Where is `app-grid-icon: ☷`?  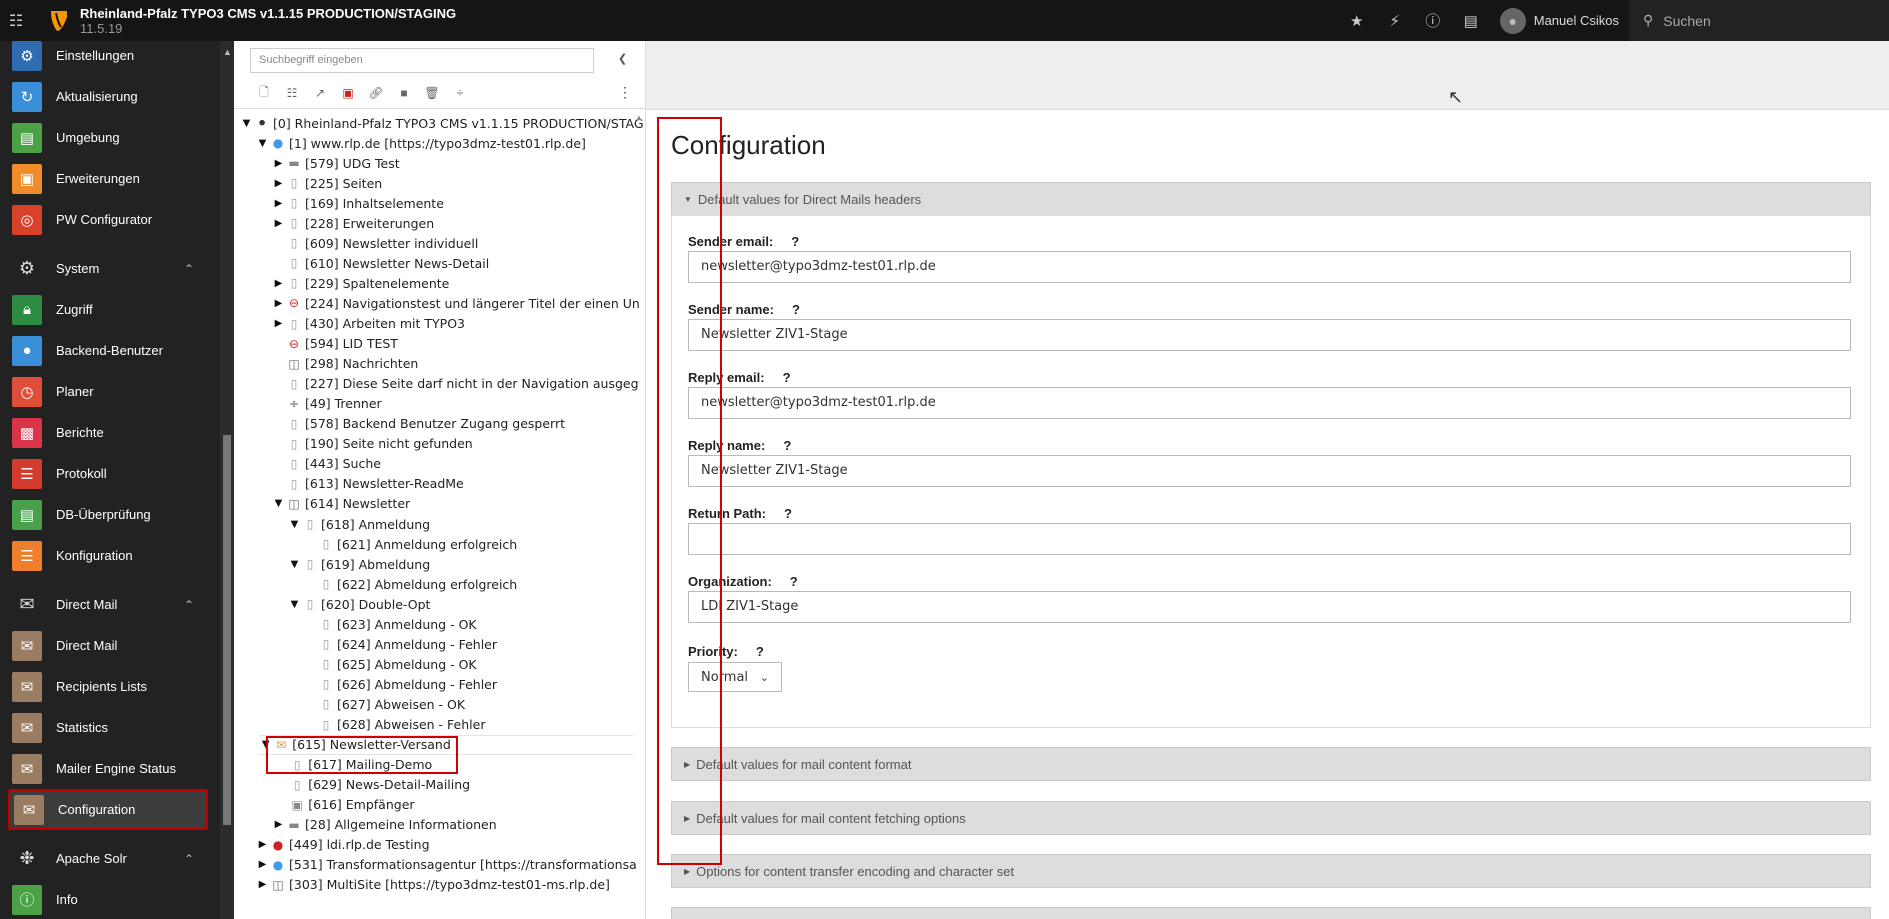
app-grid-icon: ☷ is located at coordinates (16, 20).